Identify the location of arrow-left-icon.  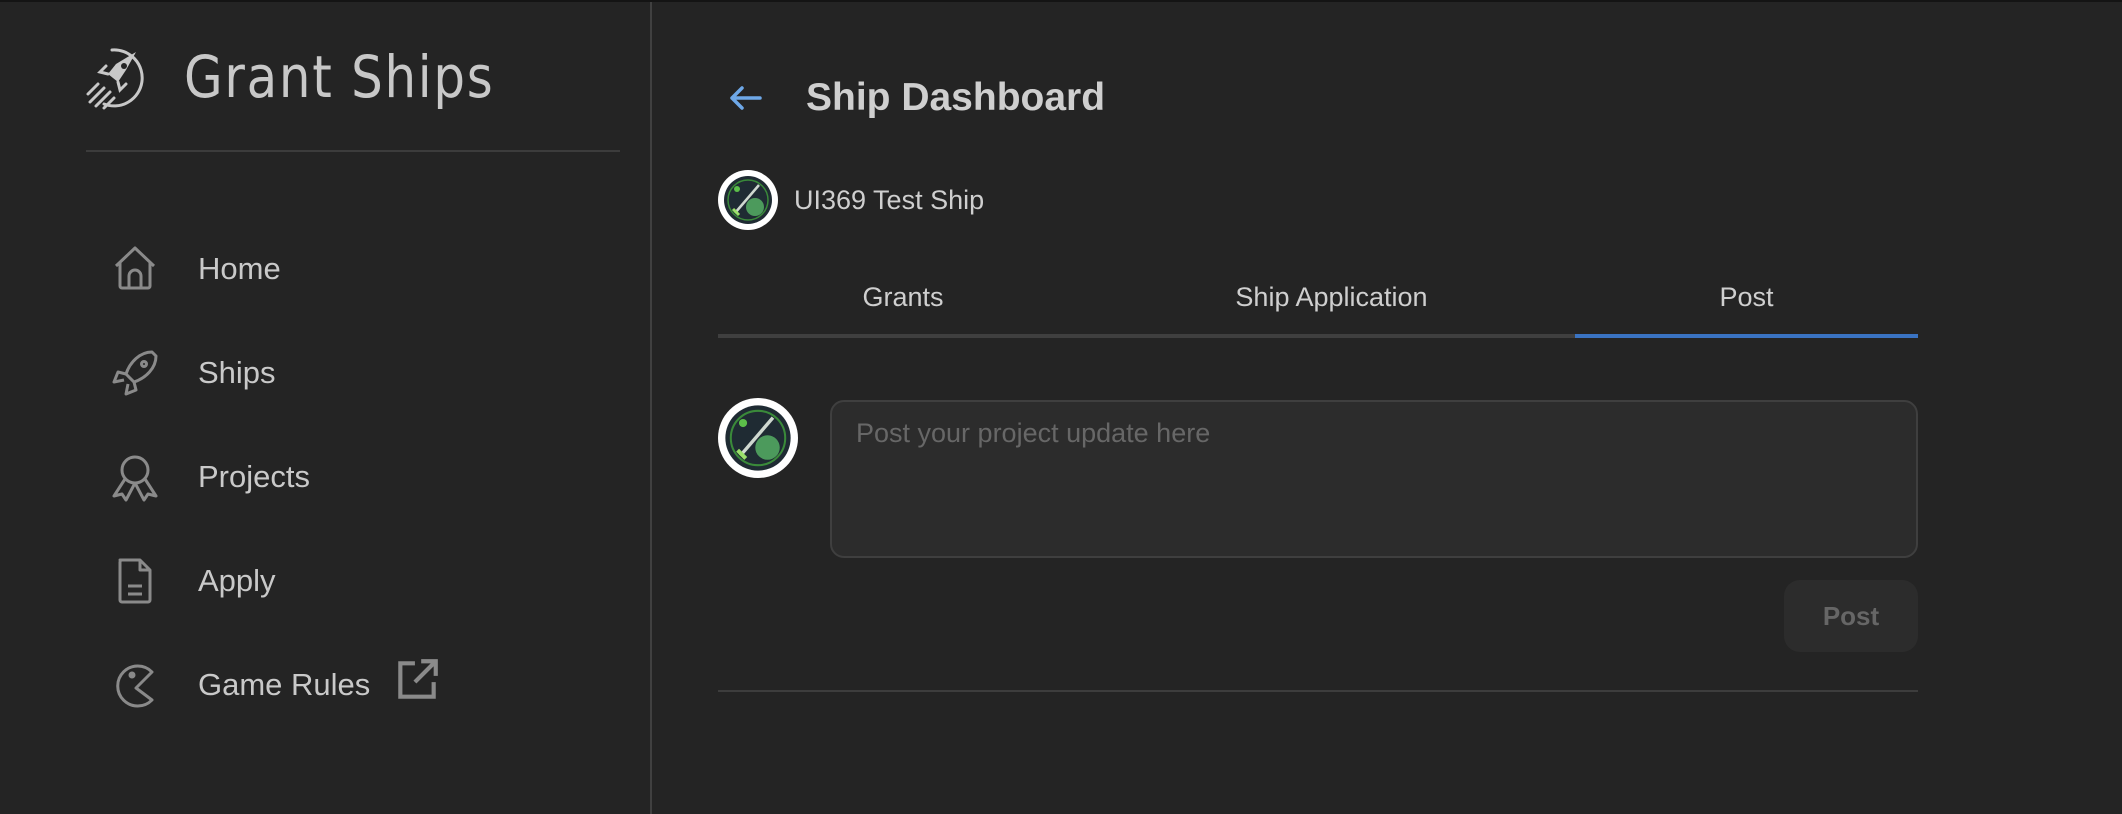
(746, 98).